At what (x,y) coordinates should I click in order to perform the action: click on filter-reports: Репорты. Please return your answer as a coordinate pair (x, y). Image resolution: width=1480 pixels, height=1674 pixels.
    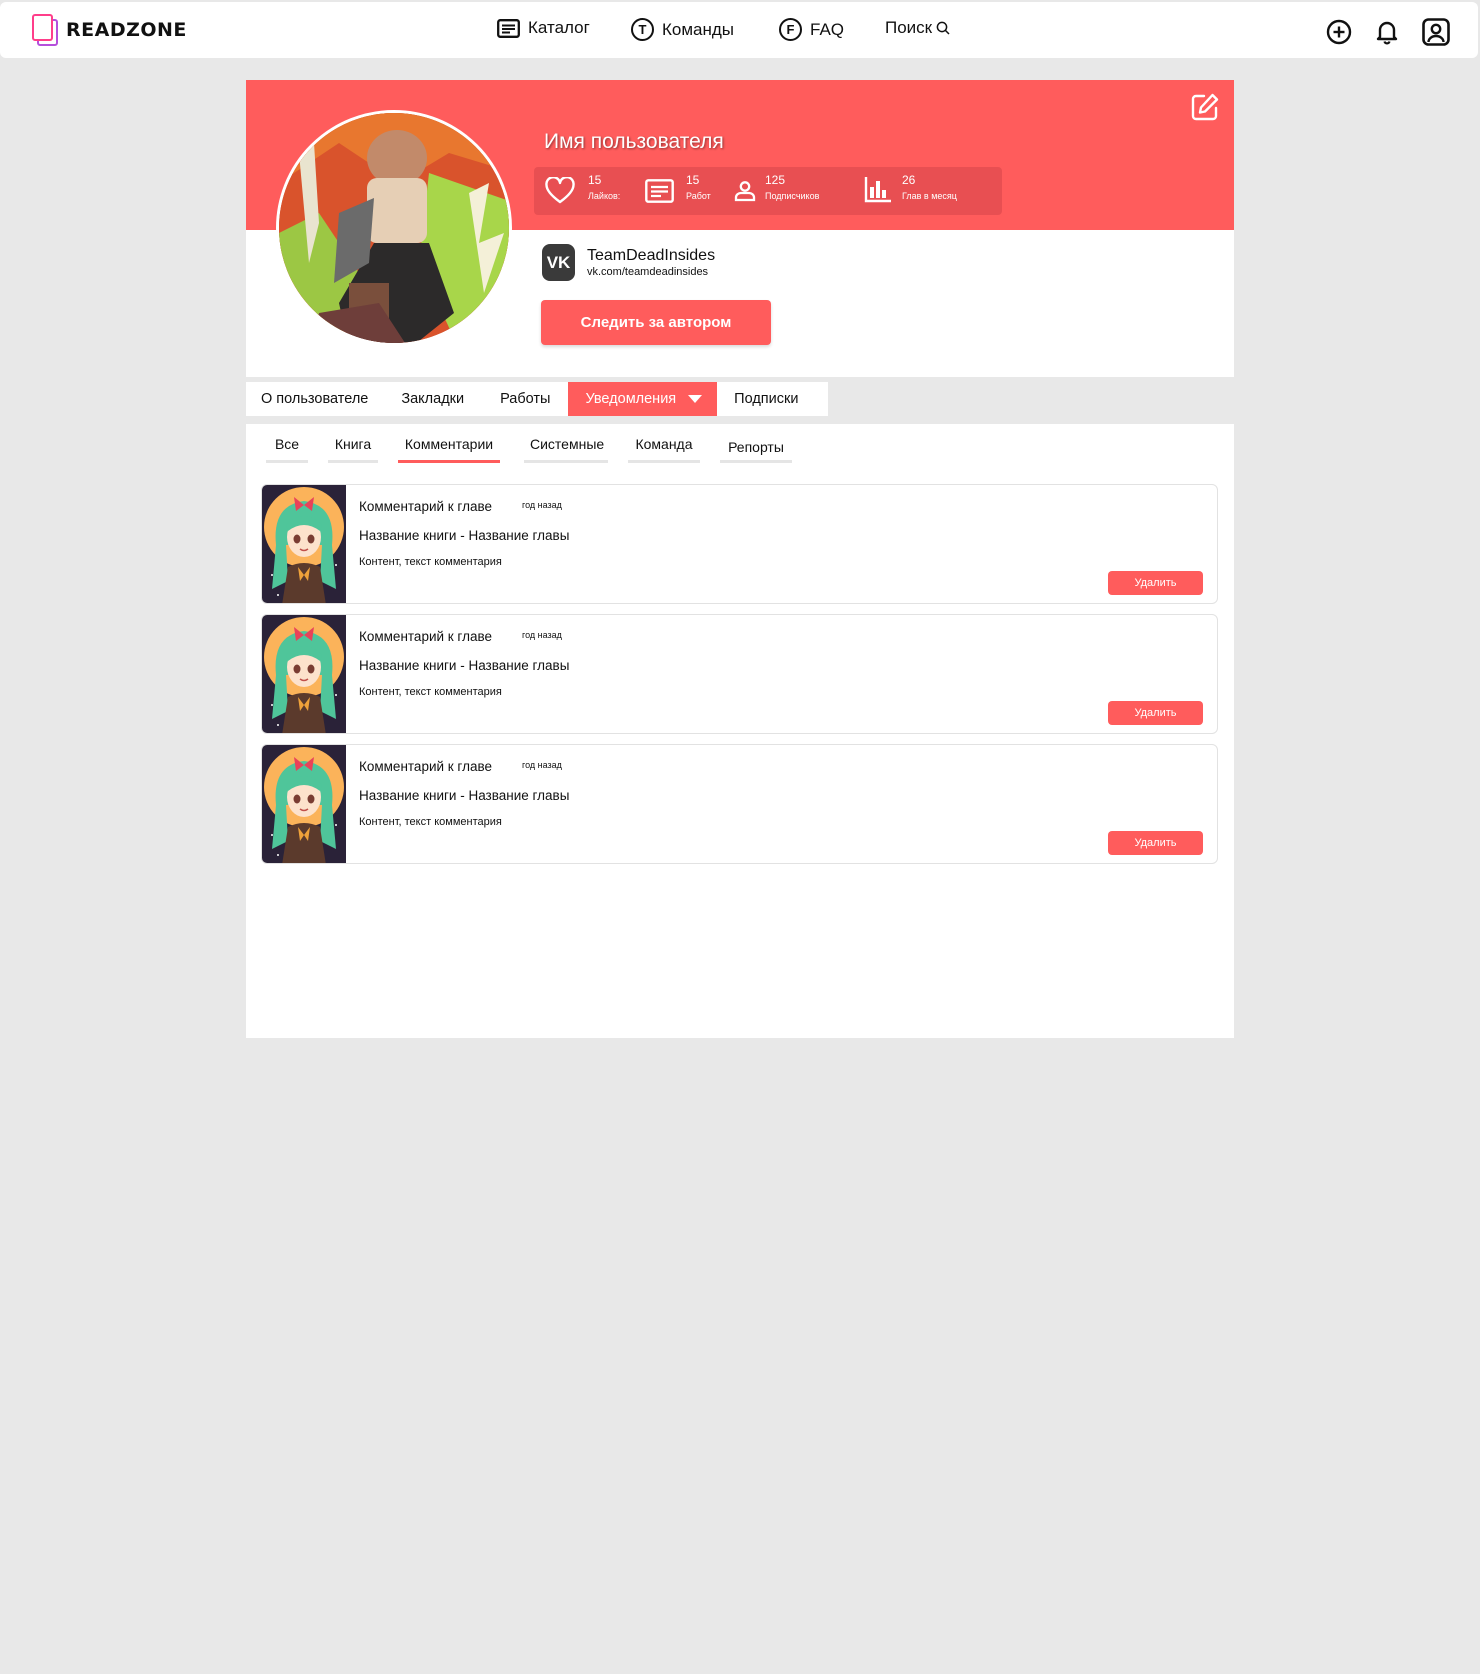
    Looking at the image, I should click on (756, 449).